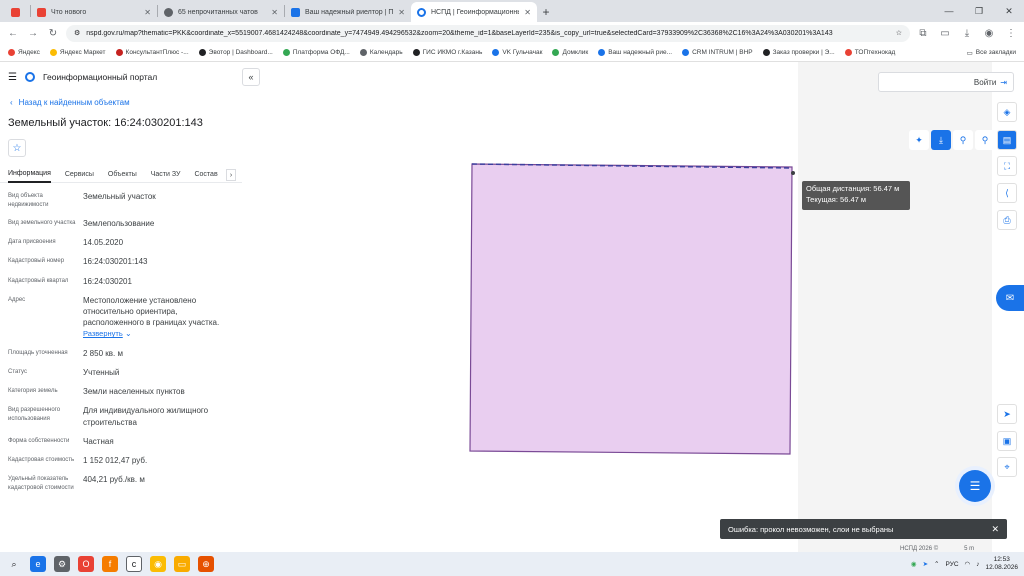  I want to click on geo-search-icon: ⌖, so click(1007, 467).